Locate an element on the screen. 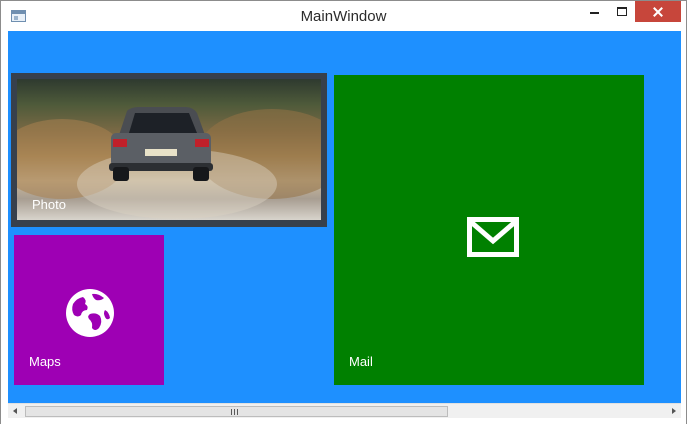  minimize-button is located at coordinates (594, 12).